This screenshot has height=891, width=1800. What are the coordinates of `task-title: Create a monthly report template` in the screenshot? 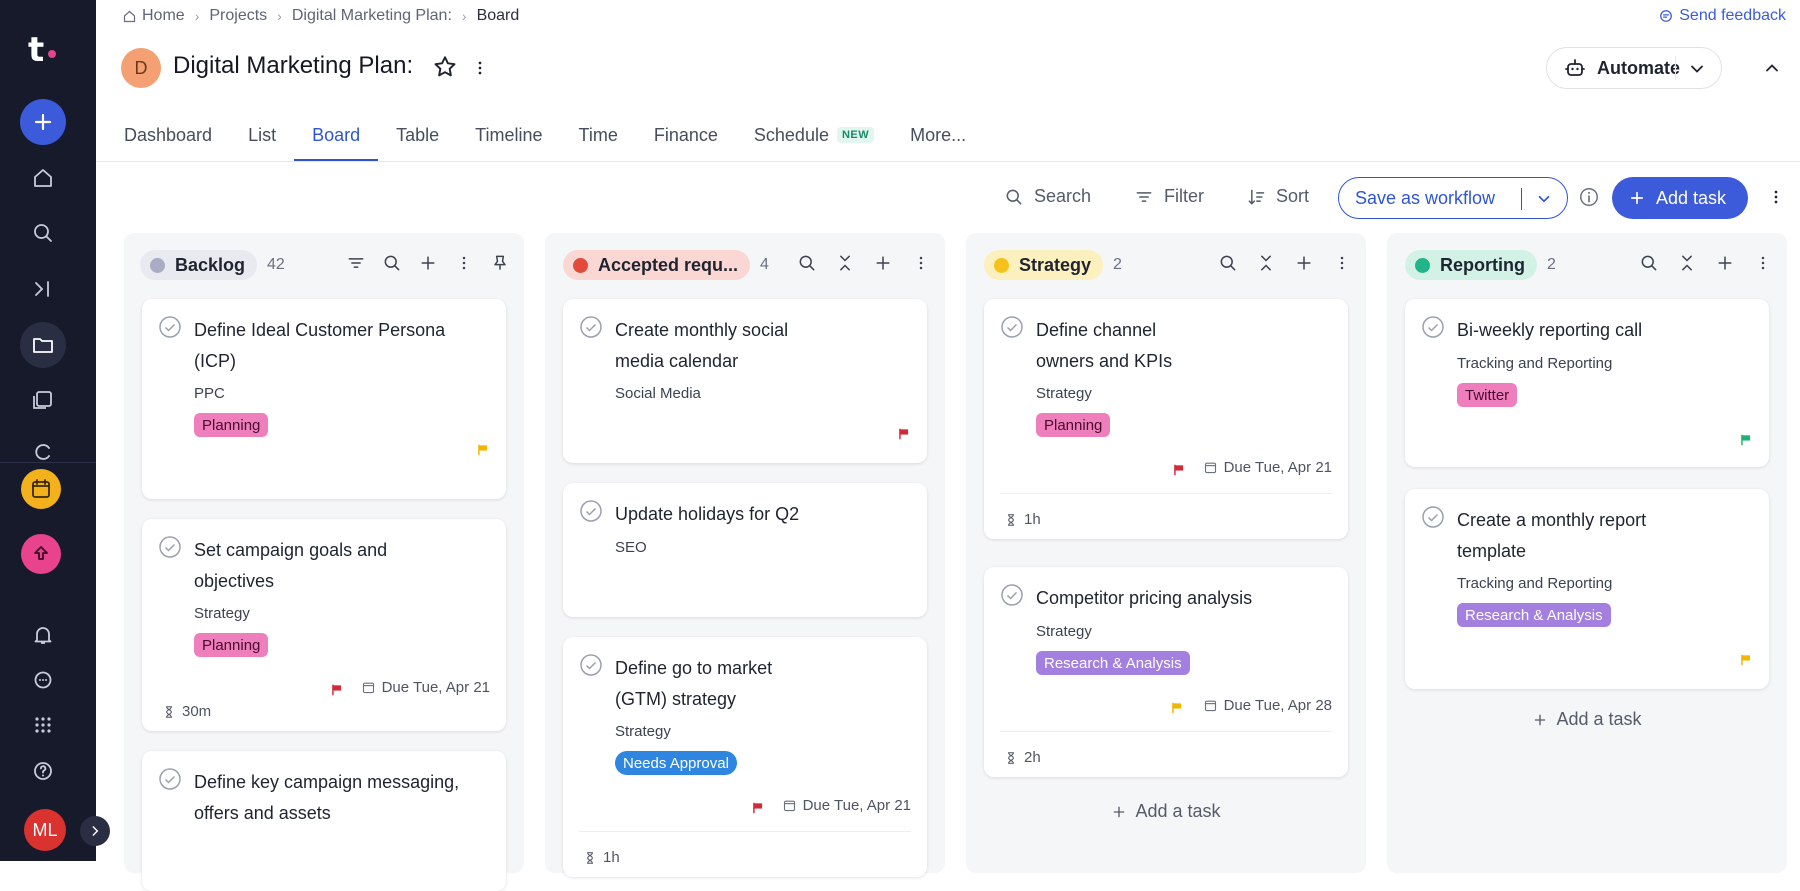 It's located at (1552, 536).